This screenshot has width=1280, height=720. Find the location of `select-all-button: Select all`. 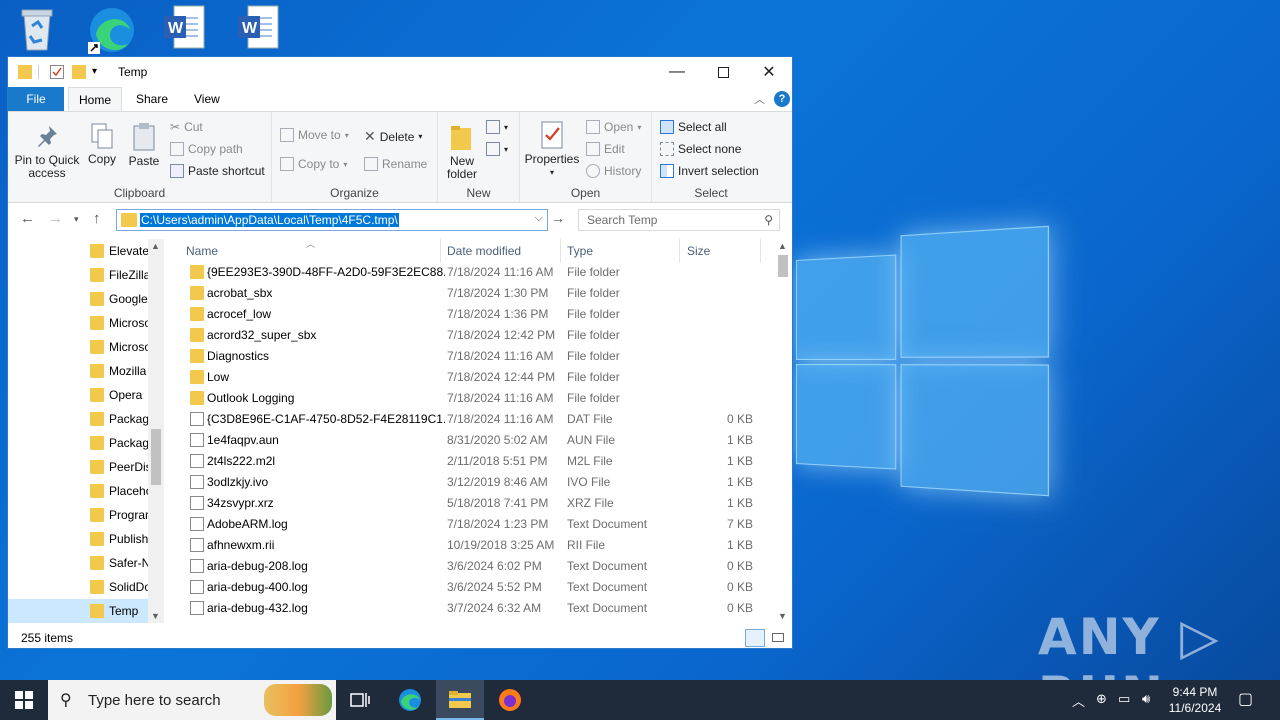

select-all-button: Select all is located at coordinates (693, 127).